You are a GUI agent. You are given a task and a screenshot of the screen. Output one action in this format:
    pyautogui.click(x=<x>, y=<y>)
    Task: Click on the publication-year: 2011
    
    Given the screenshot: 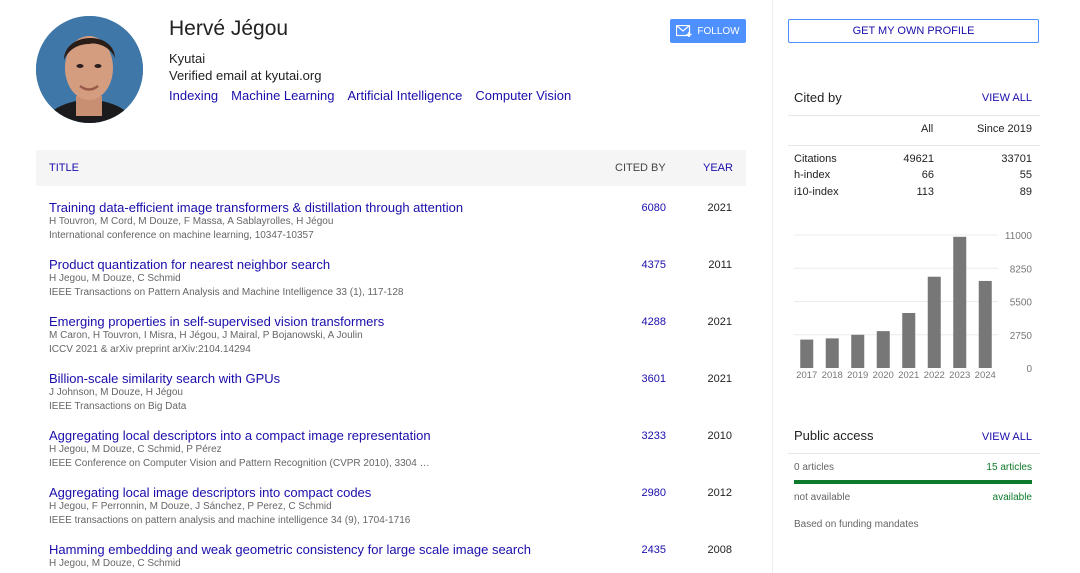 What is the action you would take?
    pyautogui.click(x=720, y=265)
    